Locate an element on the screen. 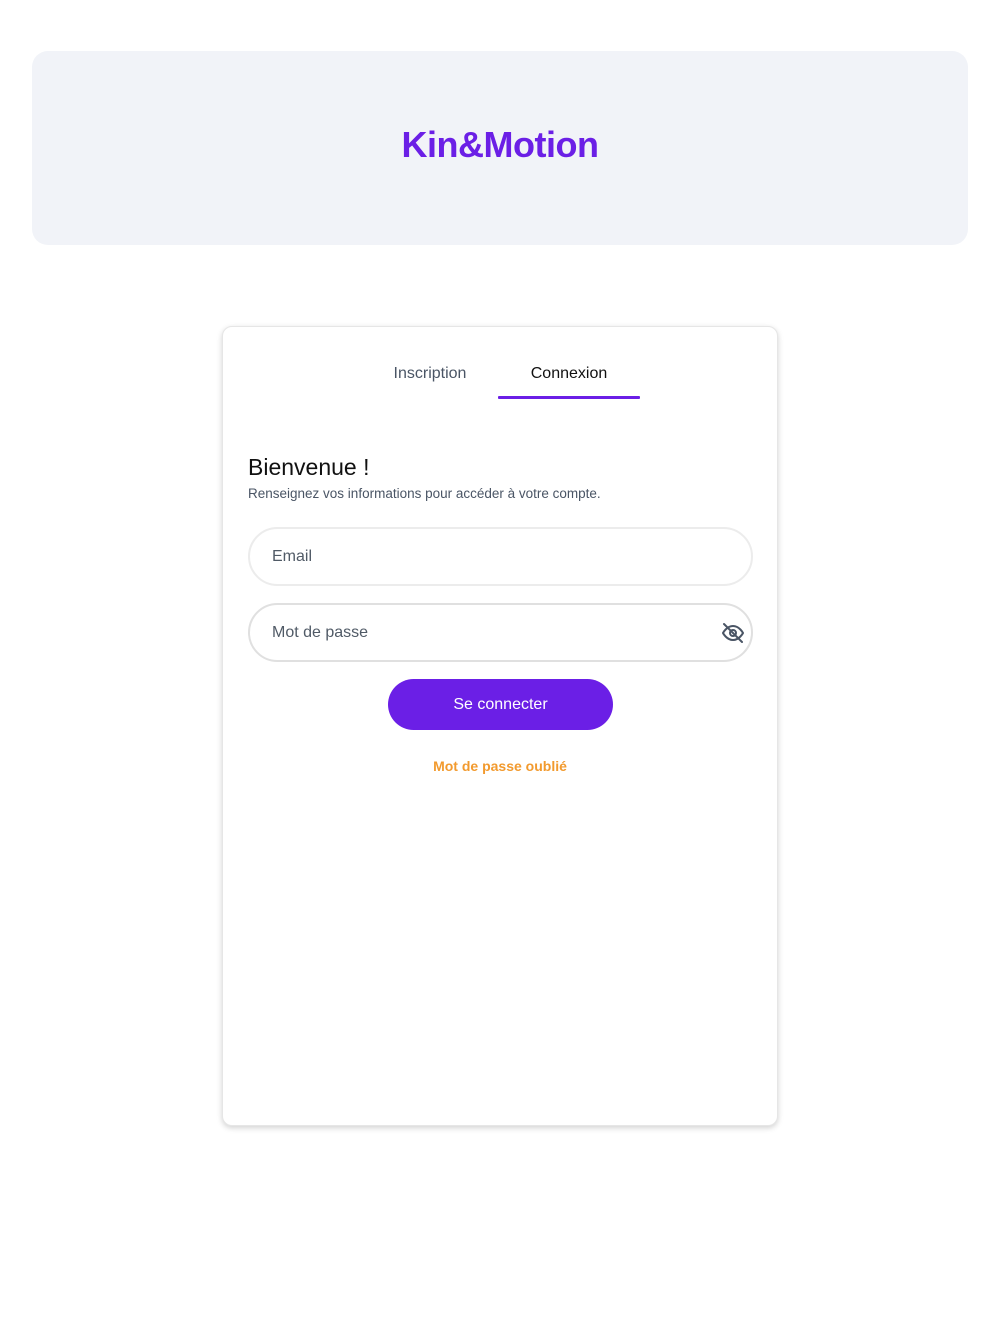 This screenshot has width=1000, height=1334. brand-logo-text: Kin&Motion is located at coordinates (500, 144).